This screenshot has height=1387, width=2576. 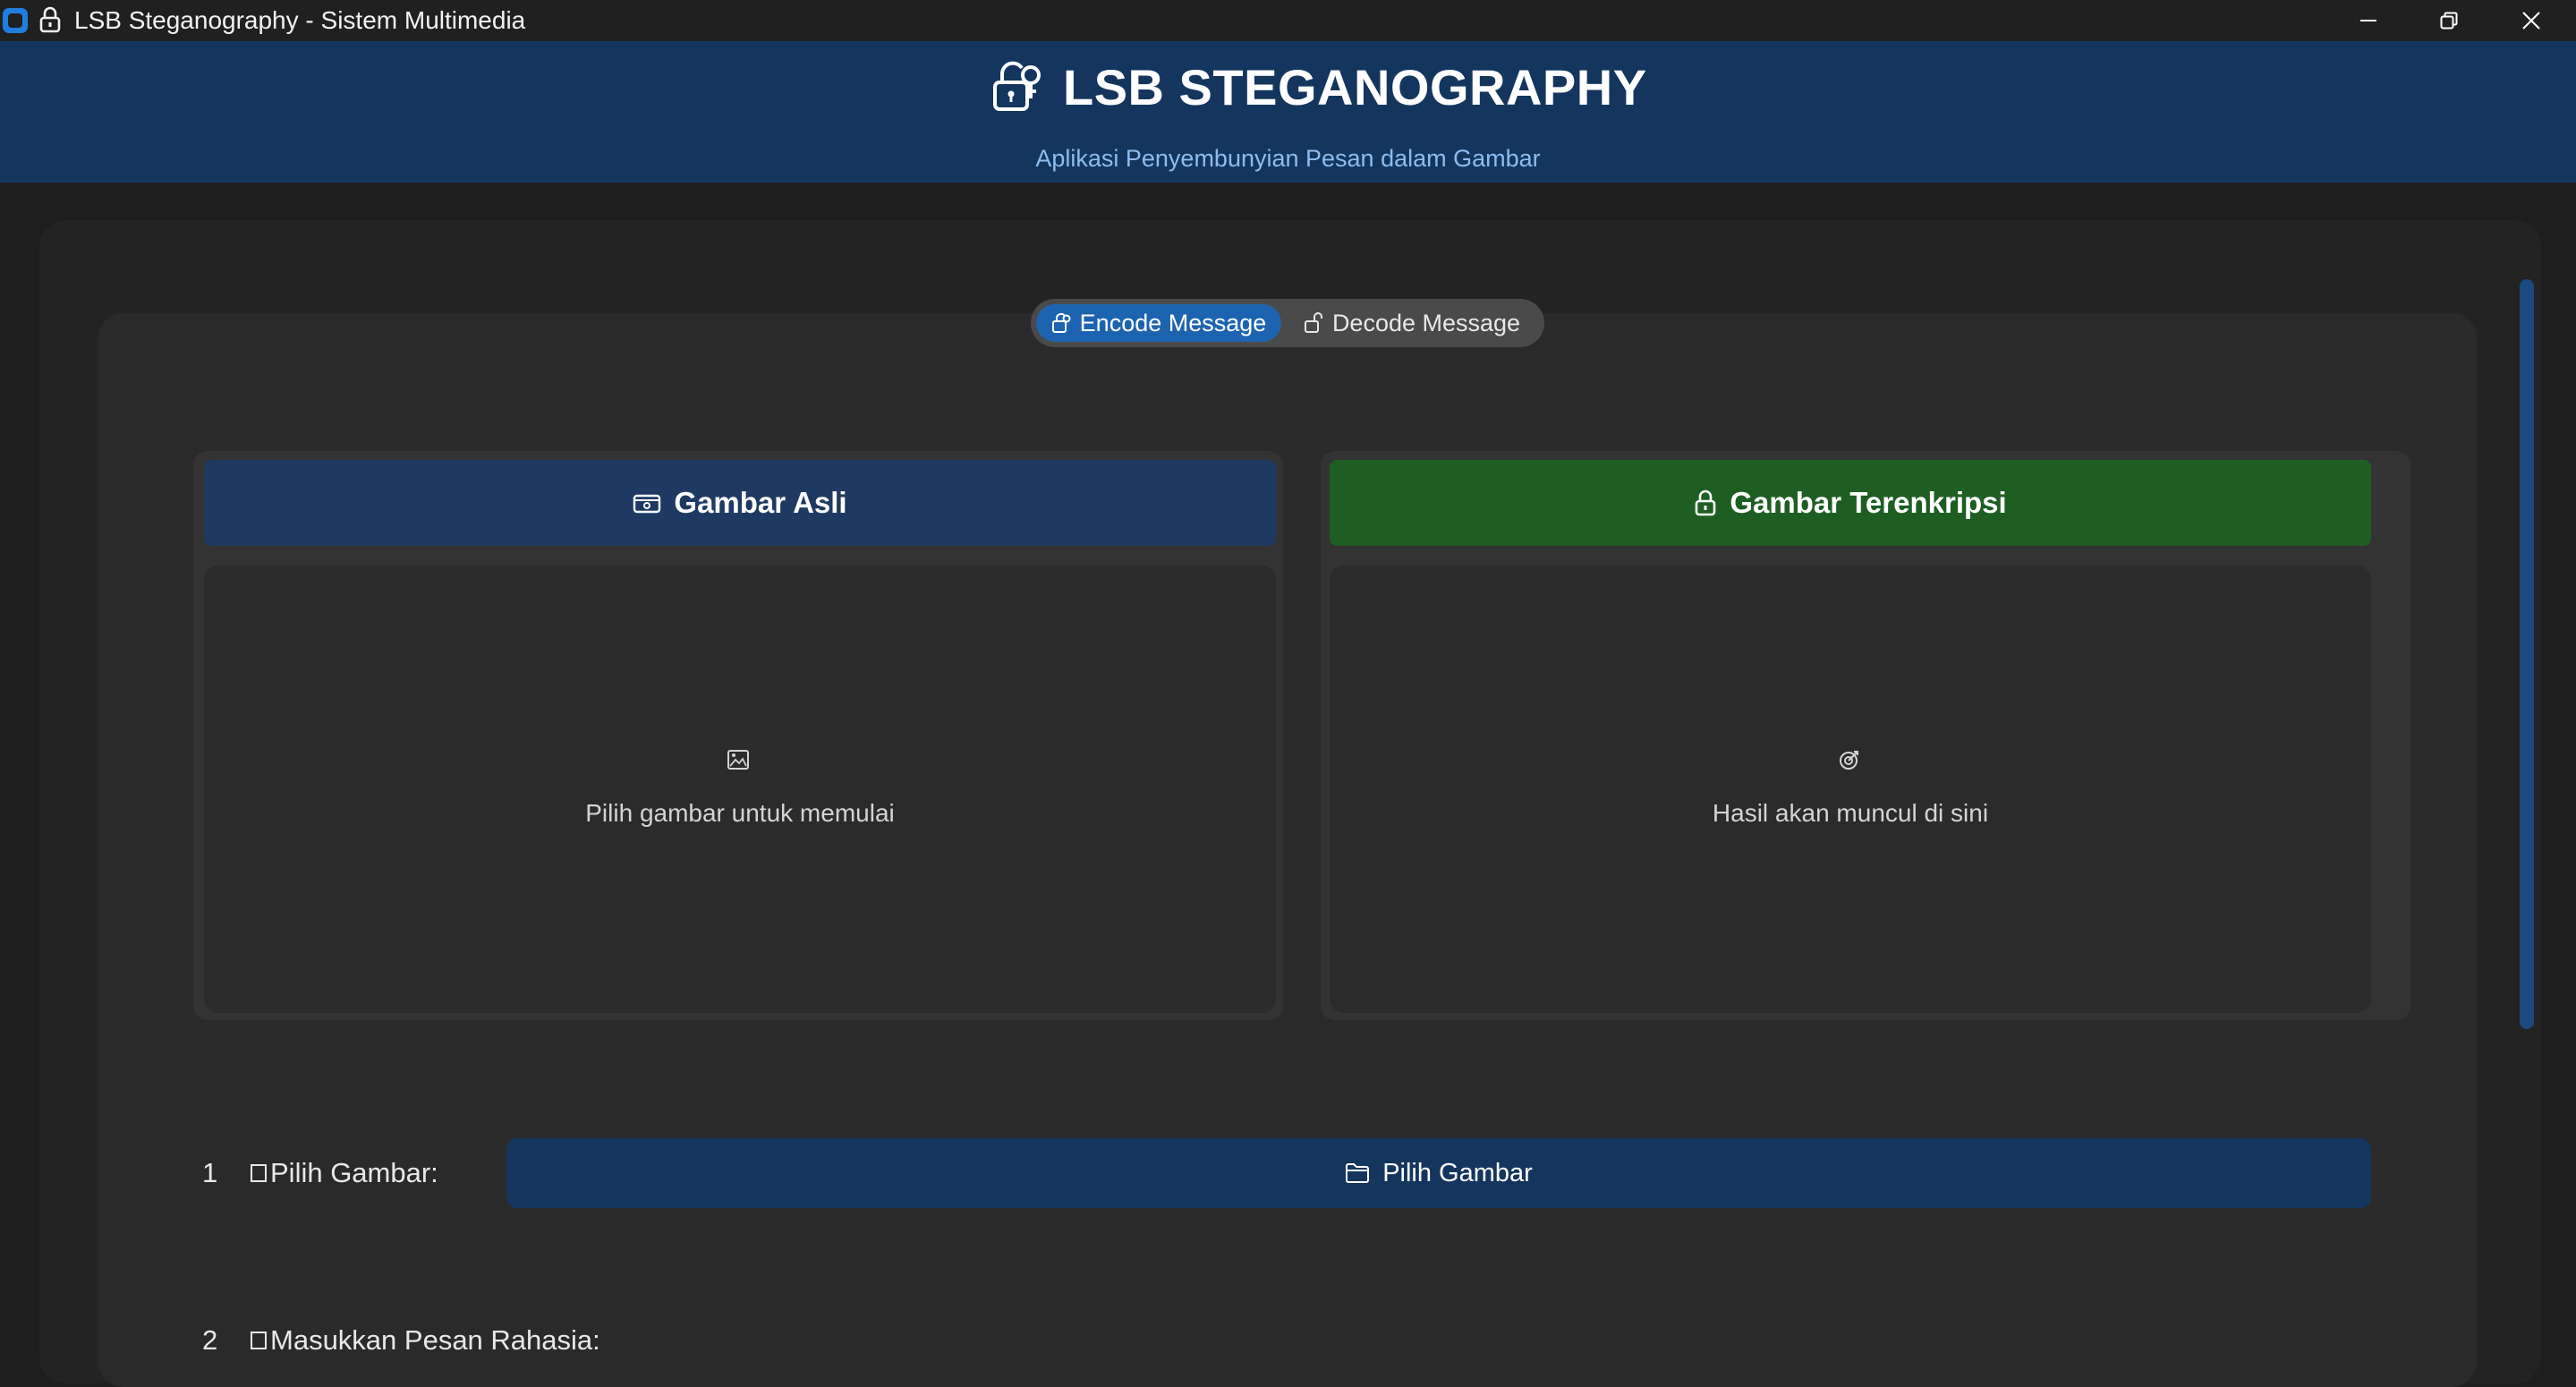 I want to click on scrollbar-thumb, so click(x=2527, y=654).